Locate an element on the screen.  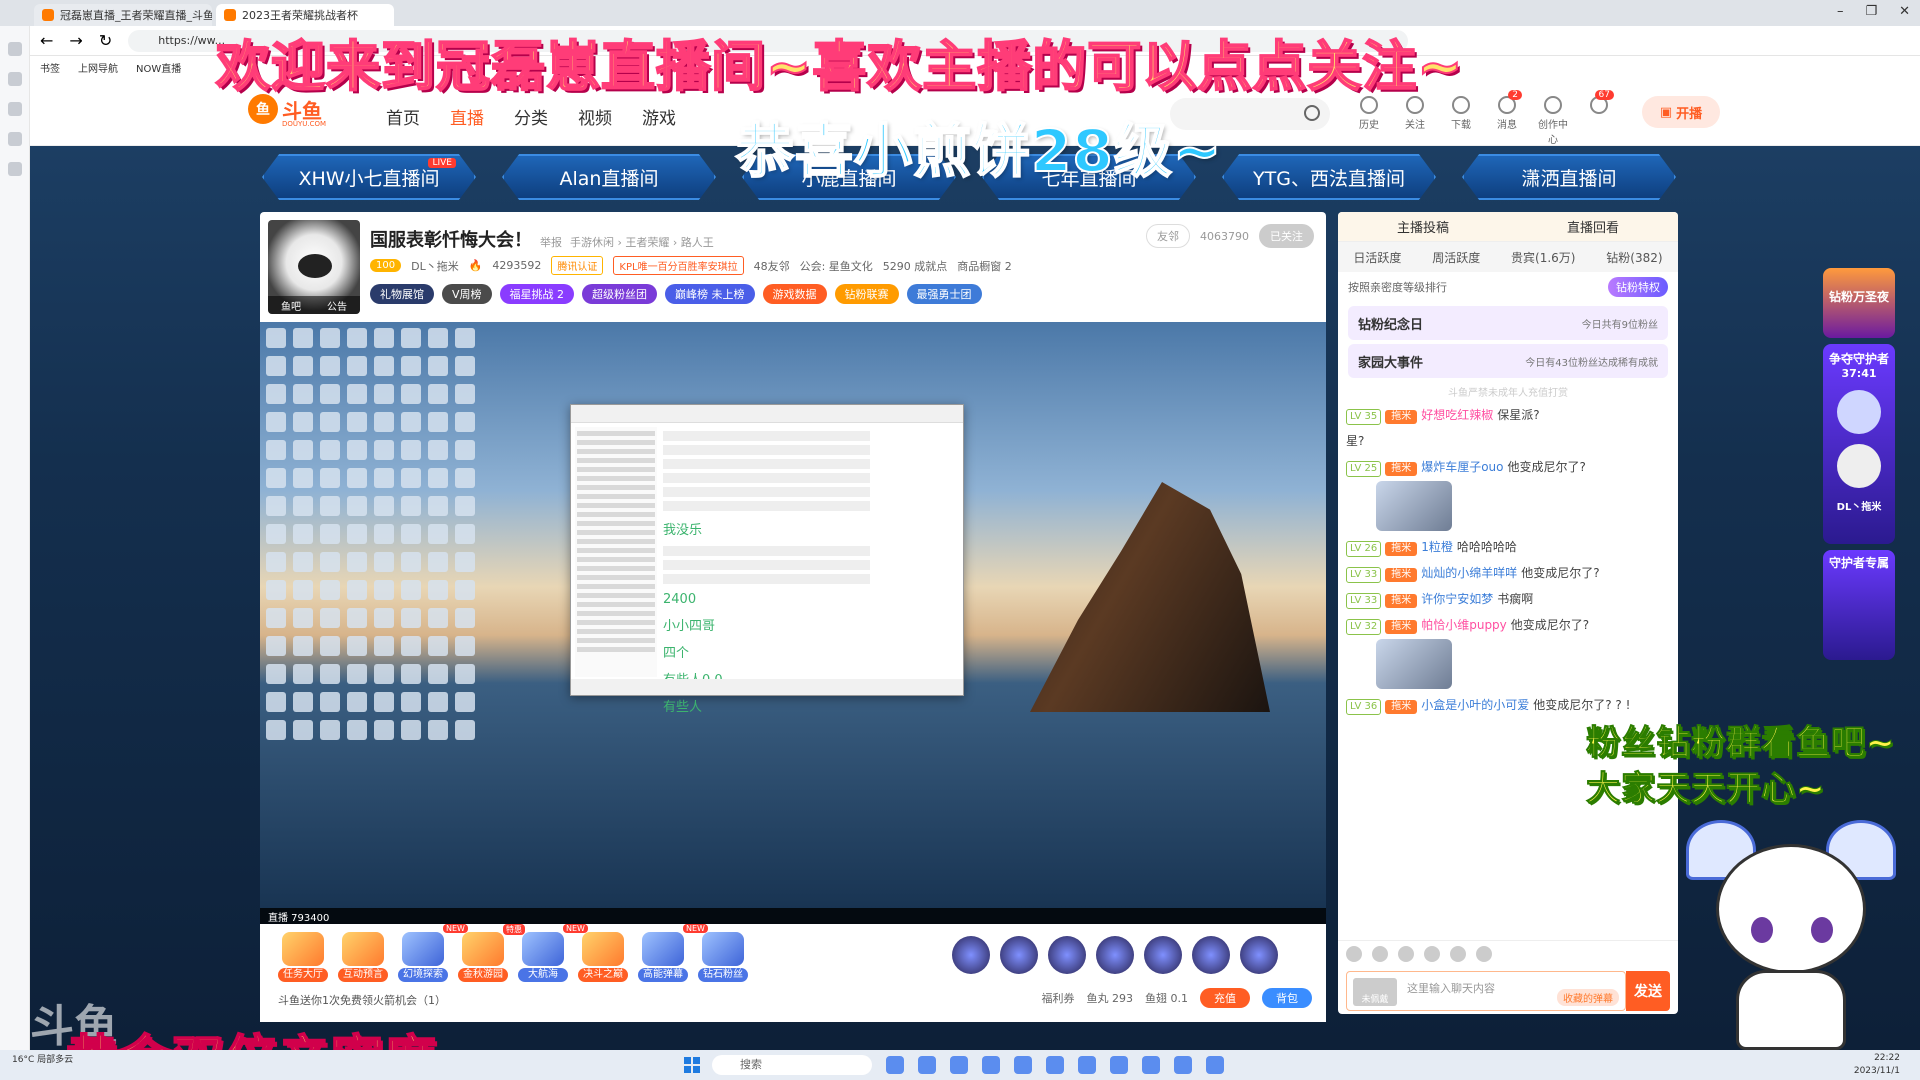
gift-entry: 特惠 金秋游园 is located at coordinates (491, 953).